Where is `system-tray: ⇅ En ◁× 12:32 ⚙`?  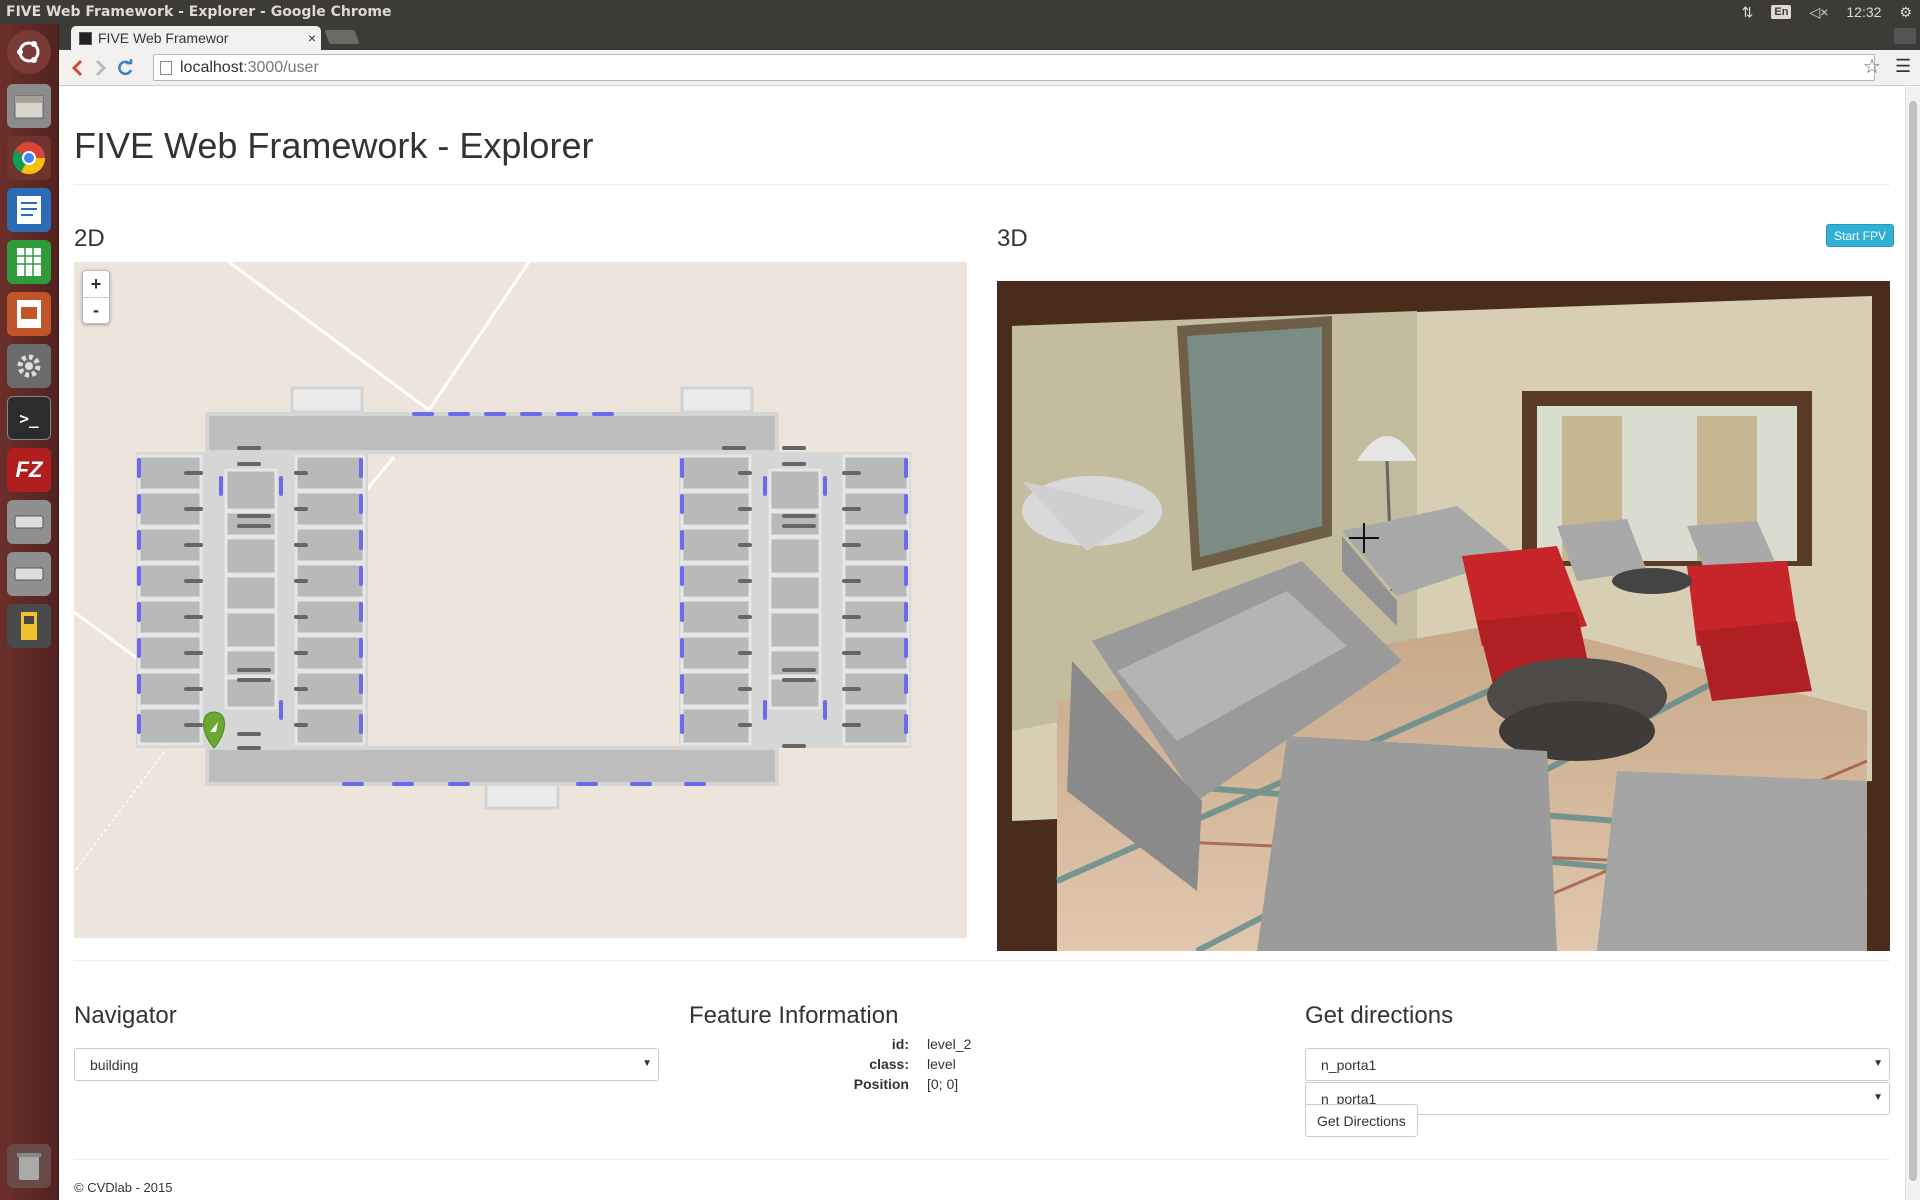 system-tray: ⇅ En ◁× 12:32 ⚙ is located at coordinates (1831, 12).